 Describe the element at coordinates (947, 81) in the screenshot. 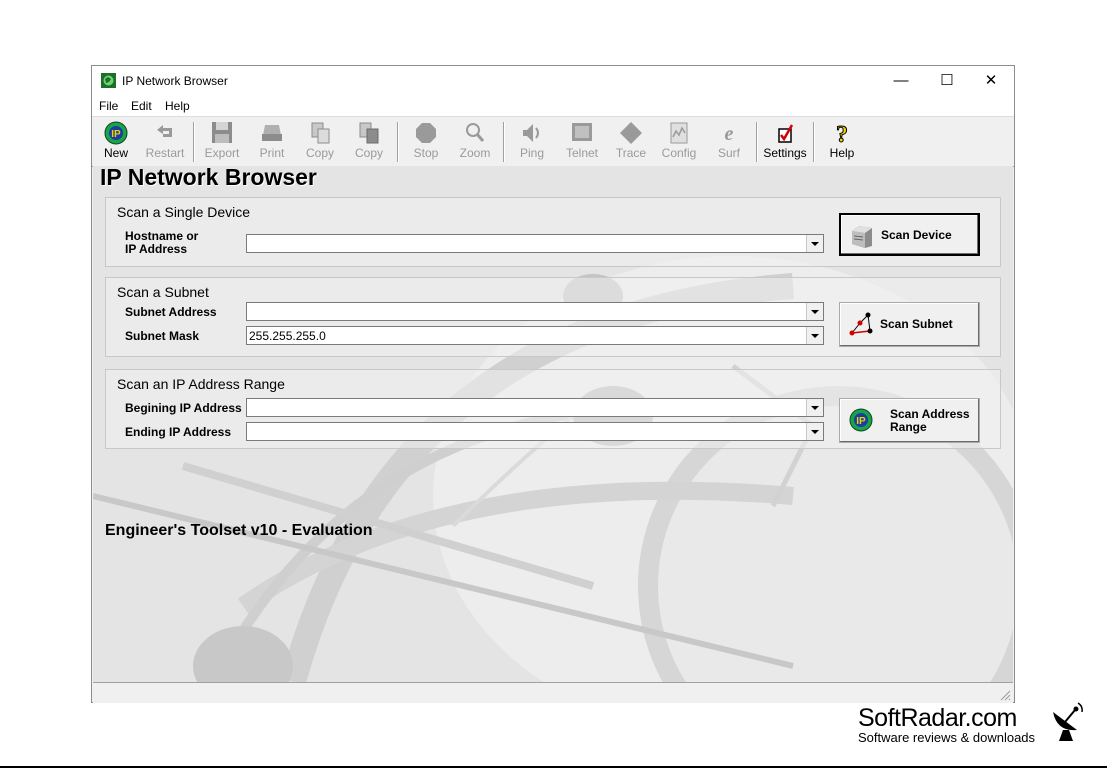

I see `maximize-button: ☐` at that location.